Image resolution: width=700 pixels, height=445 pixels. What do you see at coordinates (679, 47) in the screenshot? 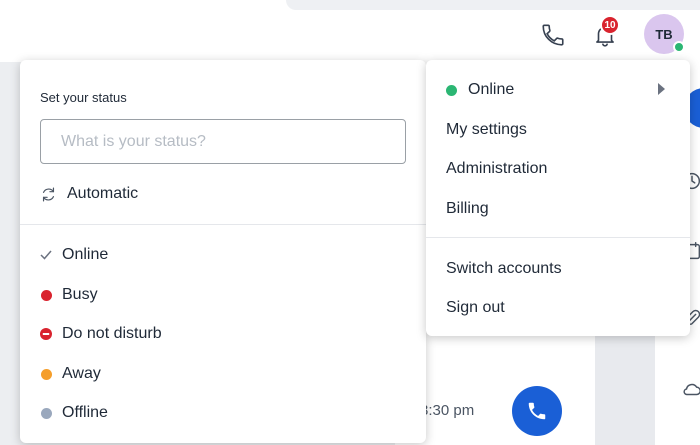
I see `presence-indicator` at bounding box center [679, 47].